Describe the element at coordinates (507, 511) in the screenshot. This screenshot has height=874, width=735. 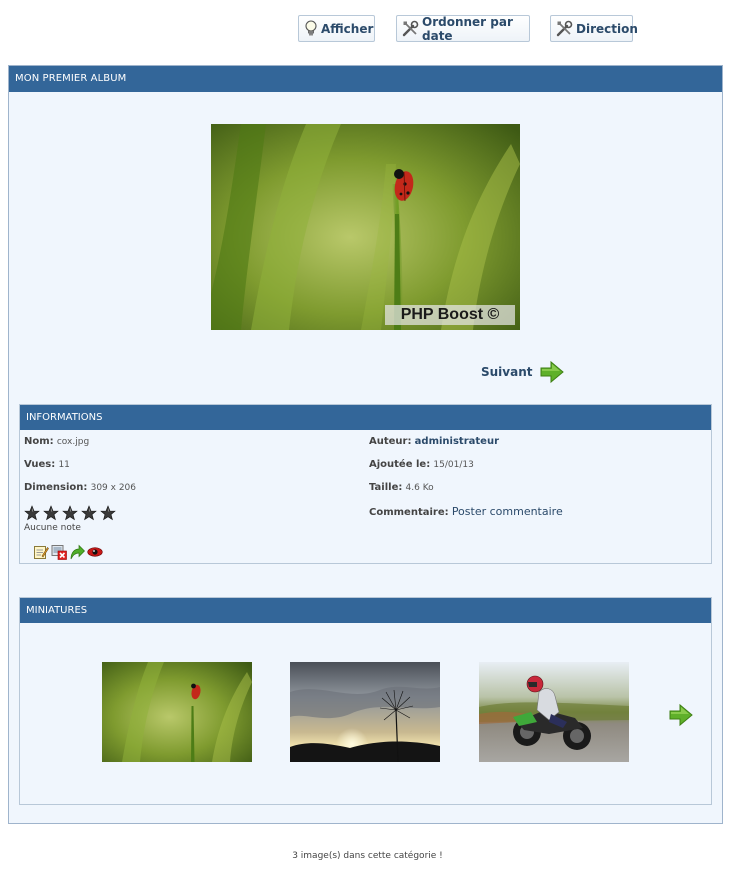
I see `post-comment-link: Poster commentaire` at that location.